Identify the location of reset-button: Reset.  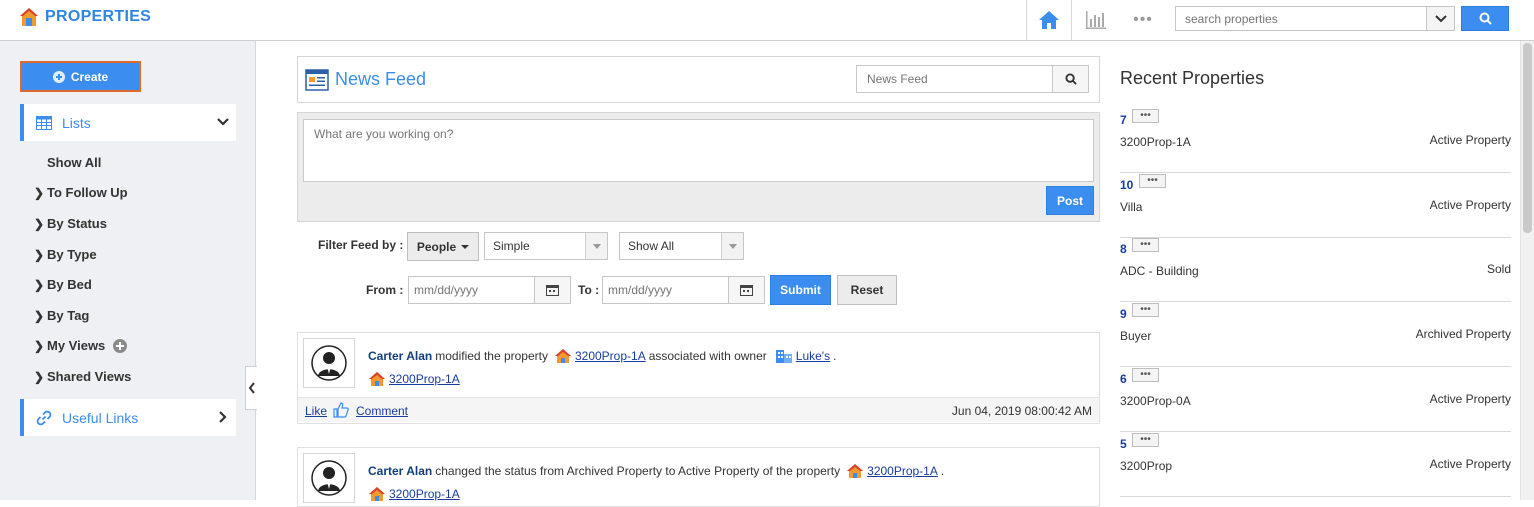
(867, 290).